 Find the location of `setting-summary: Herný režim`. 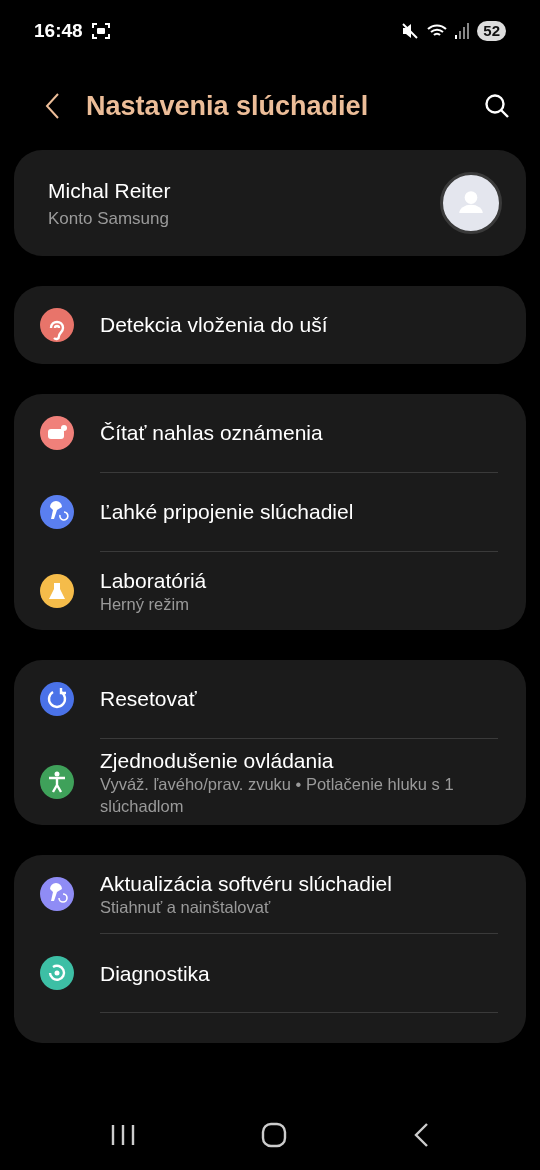

setting-summary: Herný režim is located at coordinates (145, 604).